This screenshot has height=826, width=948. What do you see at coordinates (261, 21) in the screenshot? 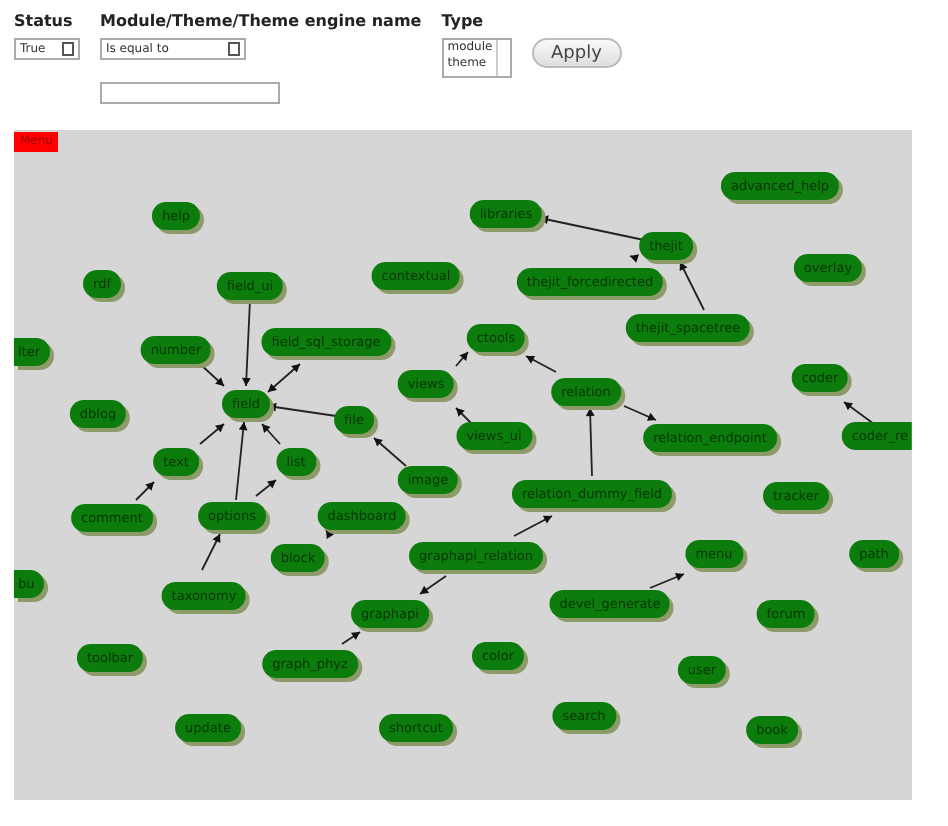
I see `name-label: Module/Theme/Theme engine name` at bounding box center [261, 21].